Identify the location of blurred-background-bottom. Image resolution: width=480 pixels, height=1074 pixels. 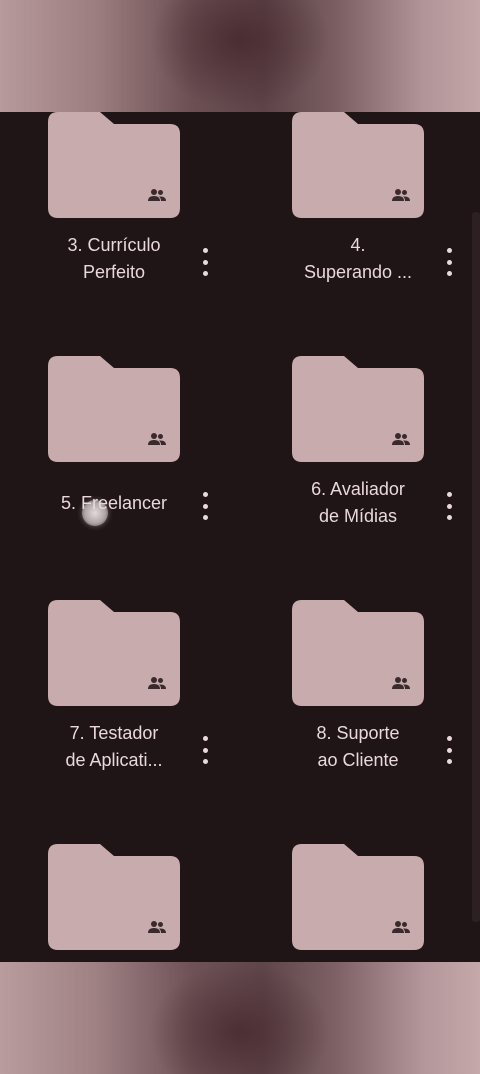
(240, 1018).